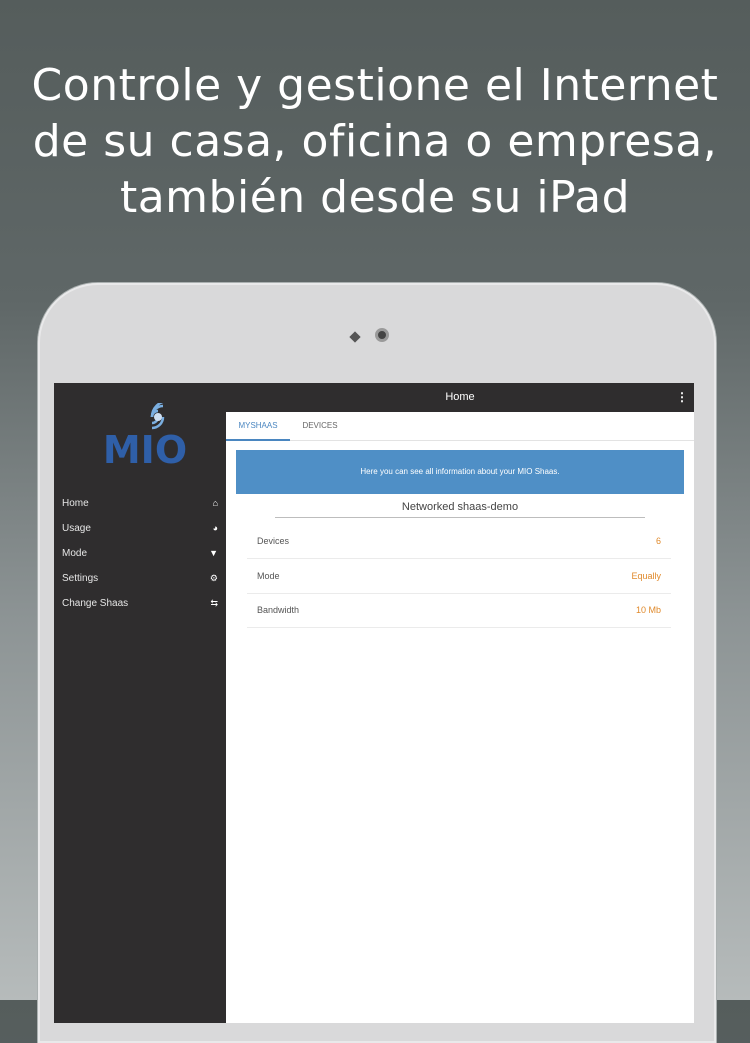 This screenshot has height=1043, width=750. What do you see at coordinates (382, 335) in the screenshot?
I see `front-camera` at bounding box center [382, 335].